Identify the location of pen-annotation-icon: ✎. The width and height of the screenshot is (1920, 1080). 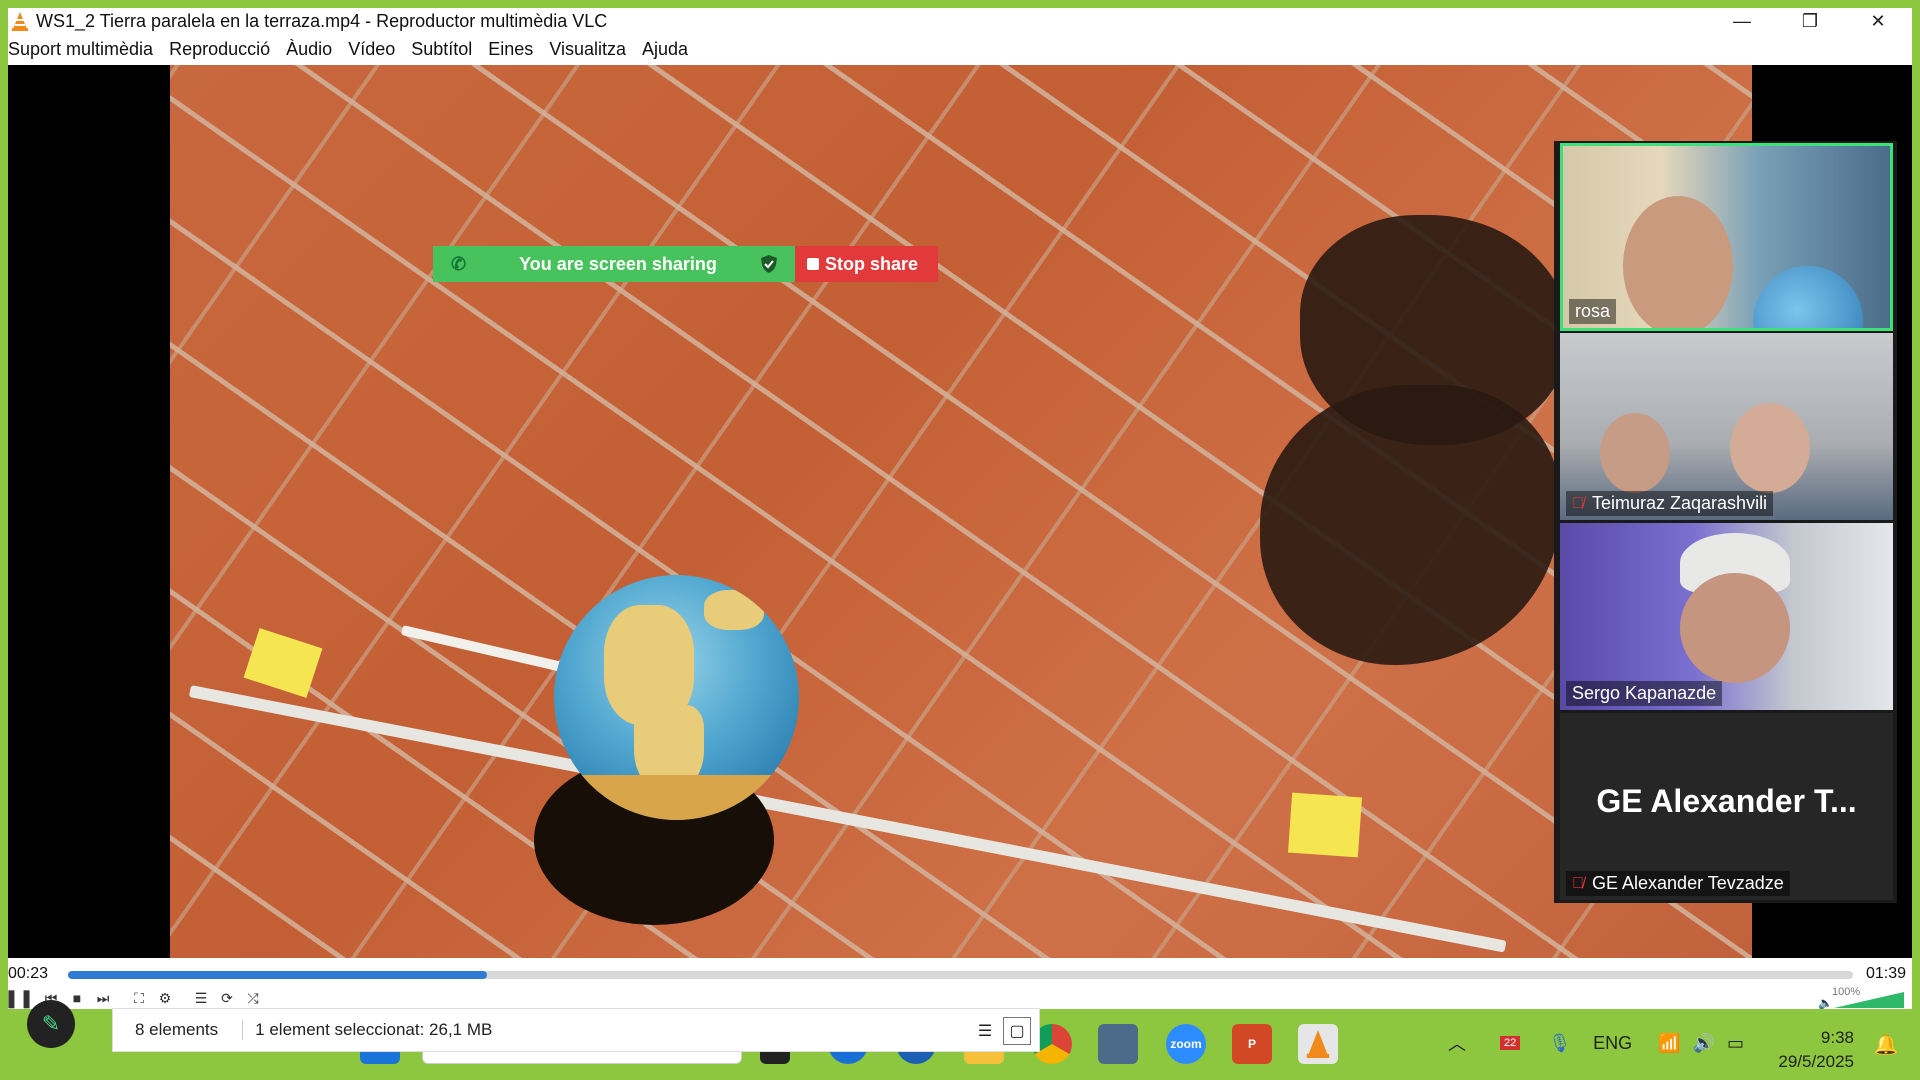
(51, 1024).